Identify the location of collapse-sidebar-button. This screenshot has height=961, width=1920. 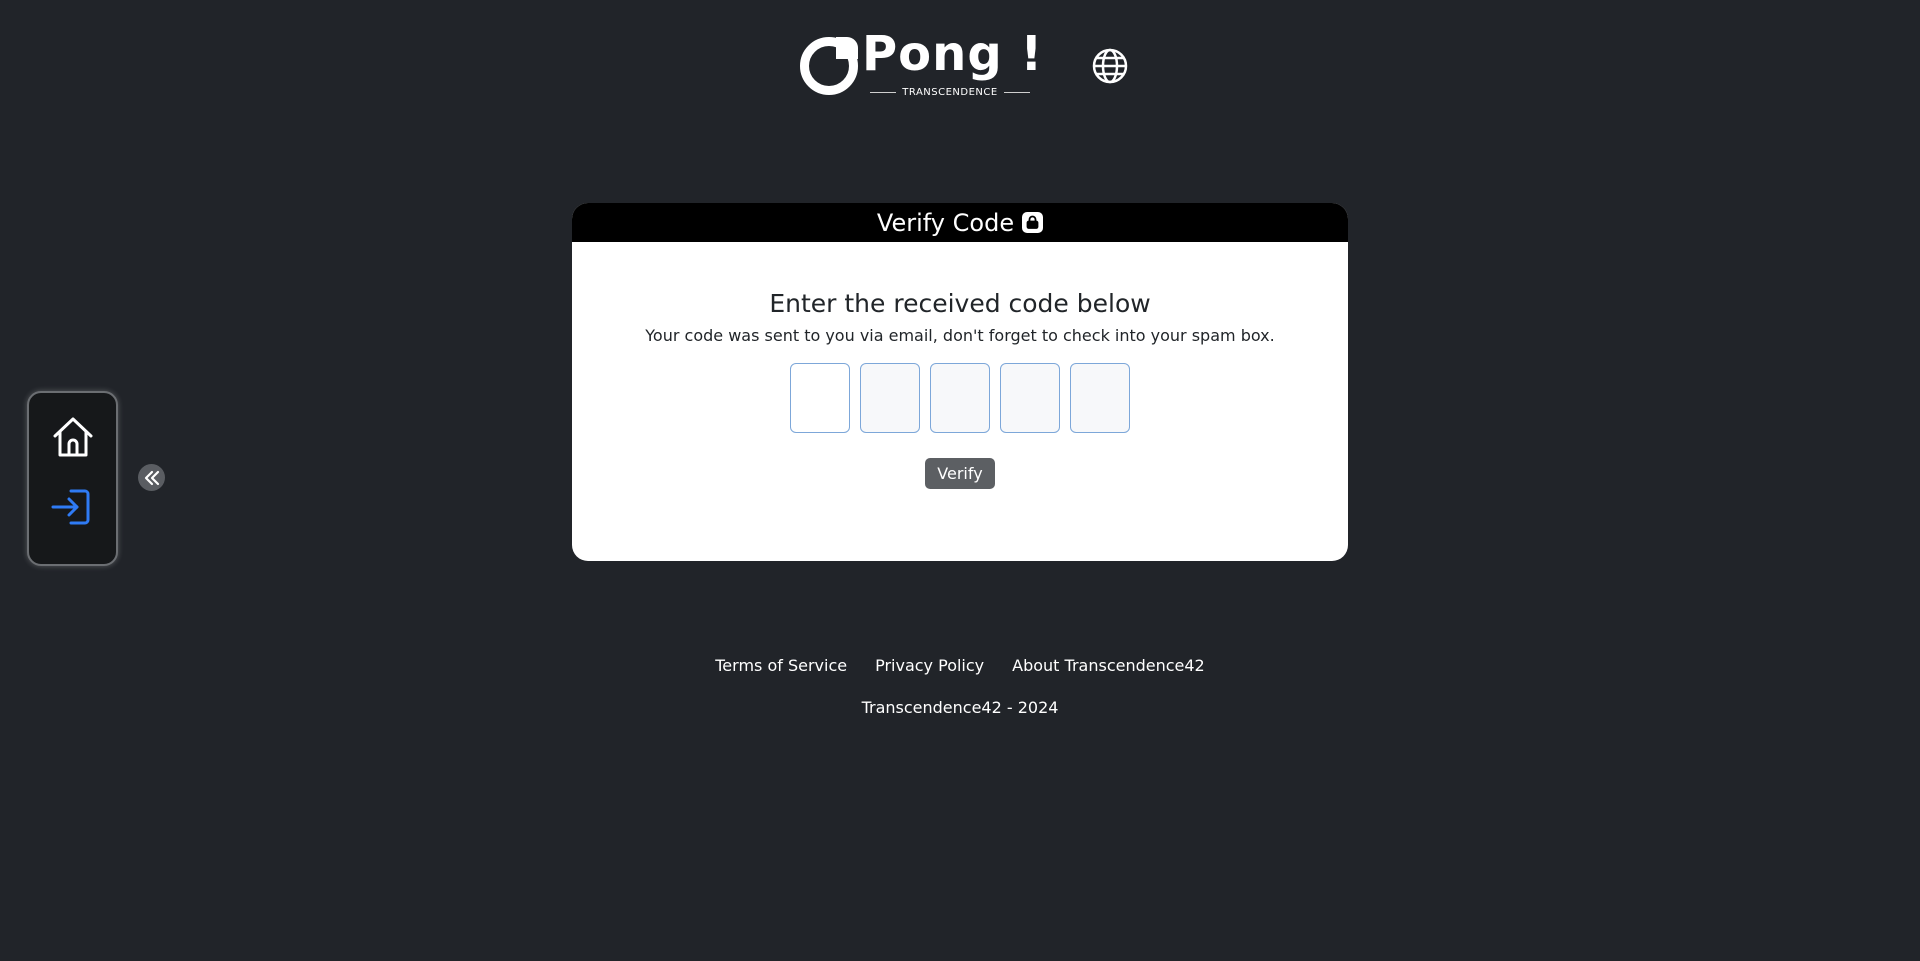
(151, 477).